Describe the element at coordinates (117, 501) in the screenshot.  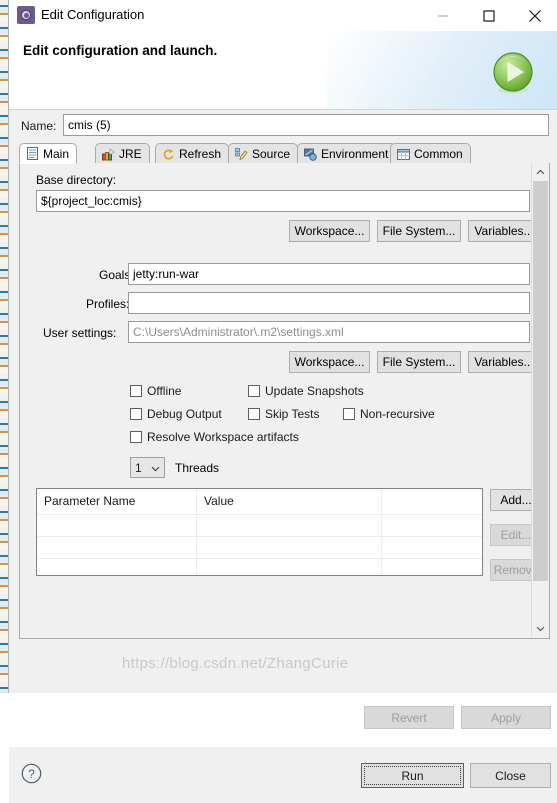
I see `table-column-parameter-name: Parameter Name` at that location.